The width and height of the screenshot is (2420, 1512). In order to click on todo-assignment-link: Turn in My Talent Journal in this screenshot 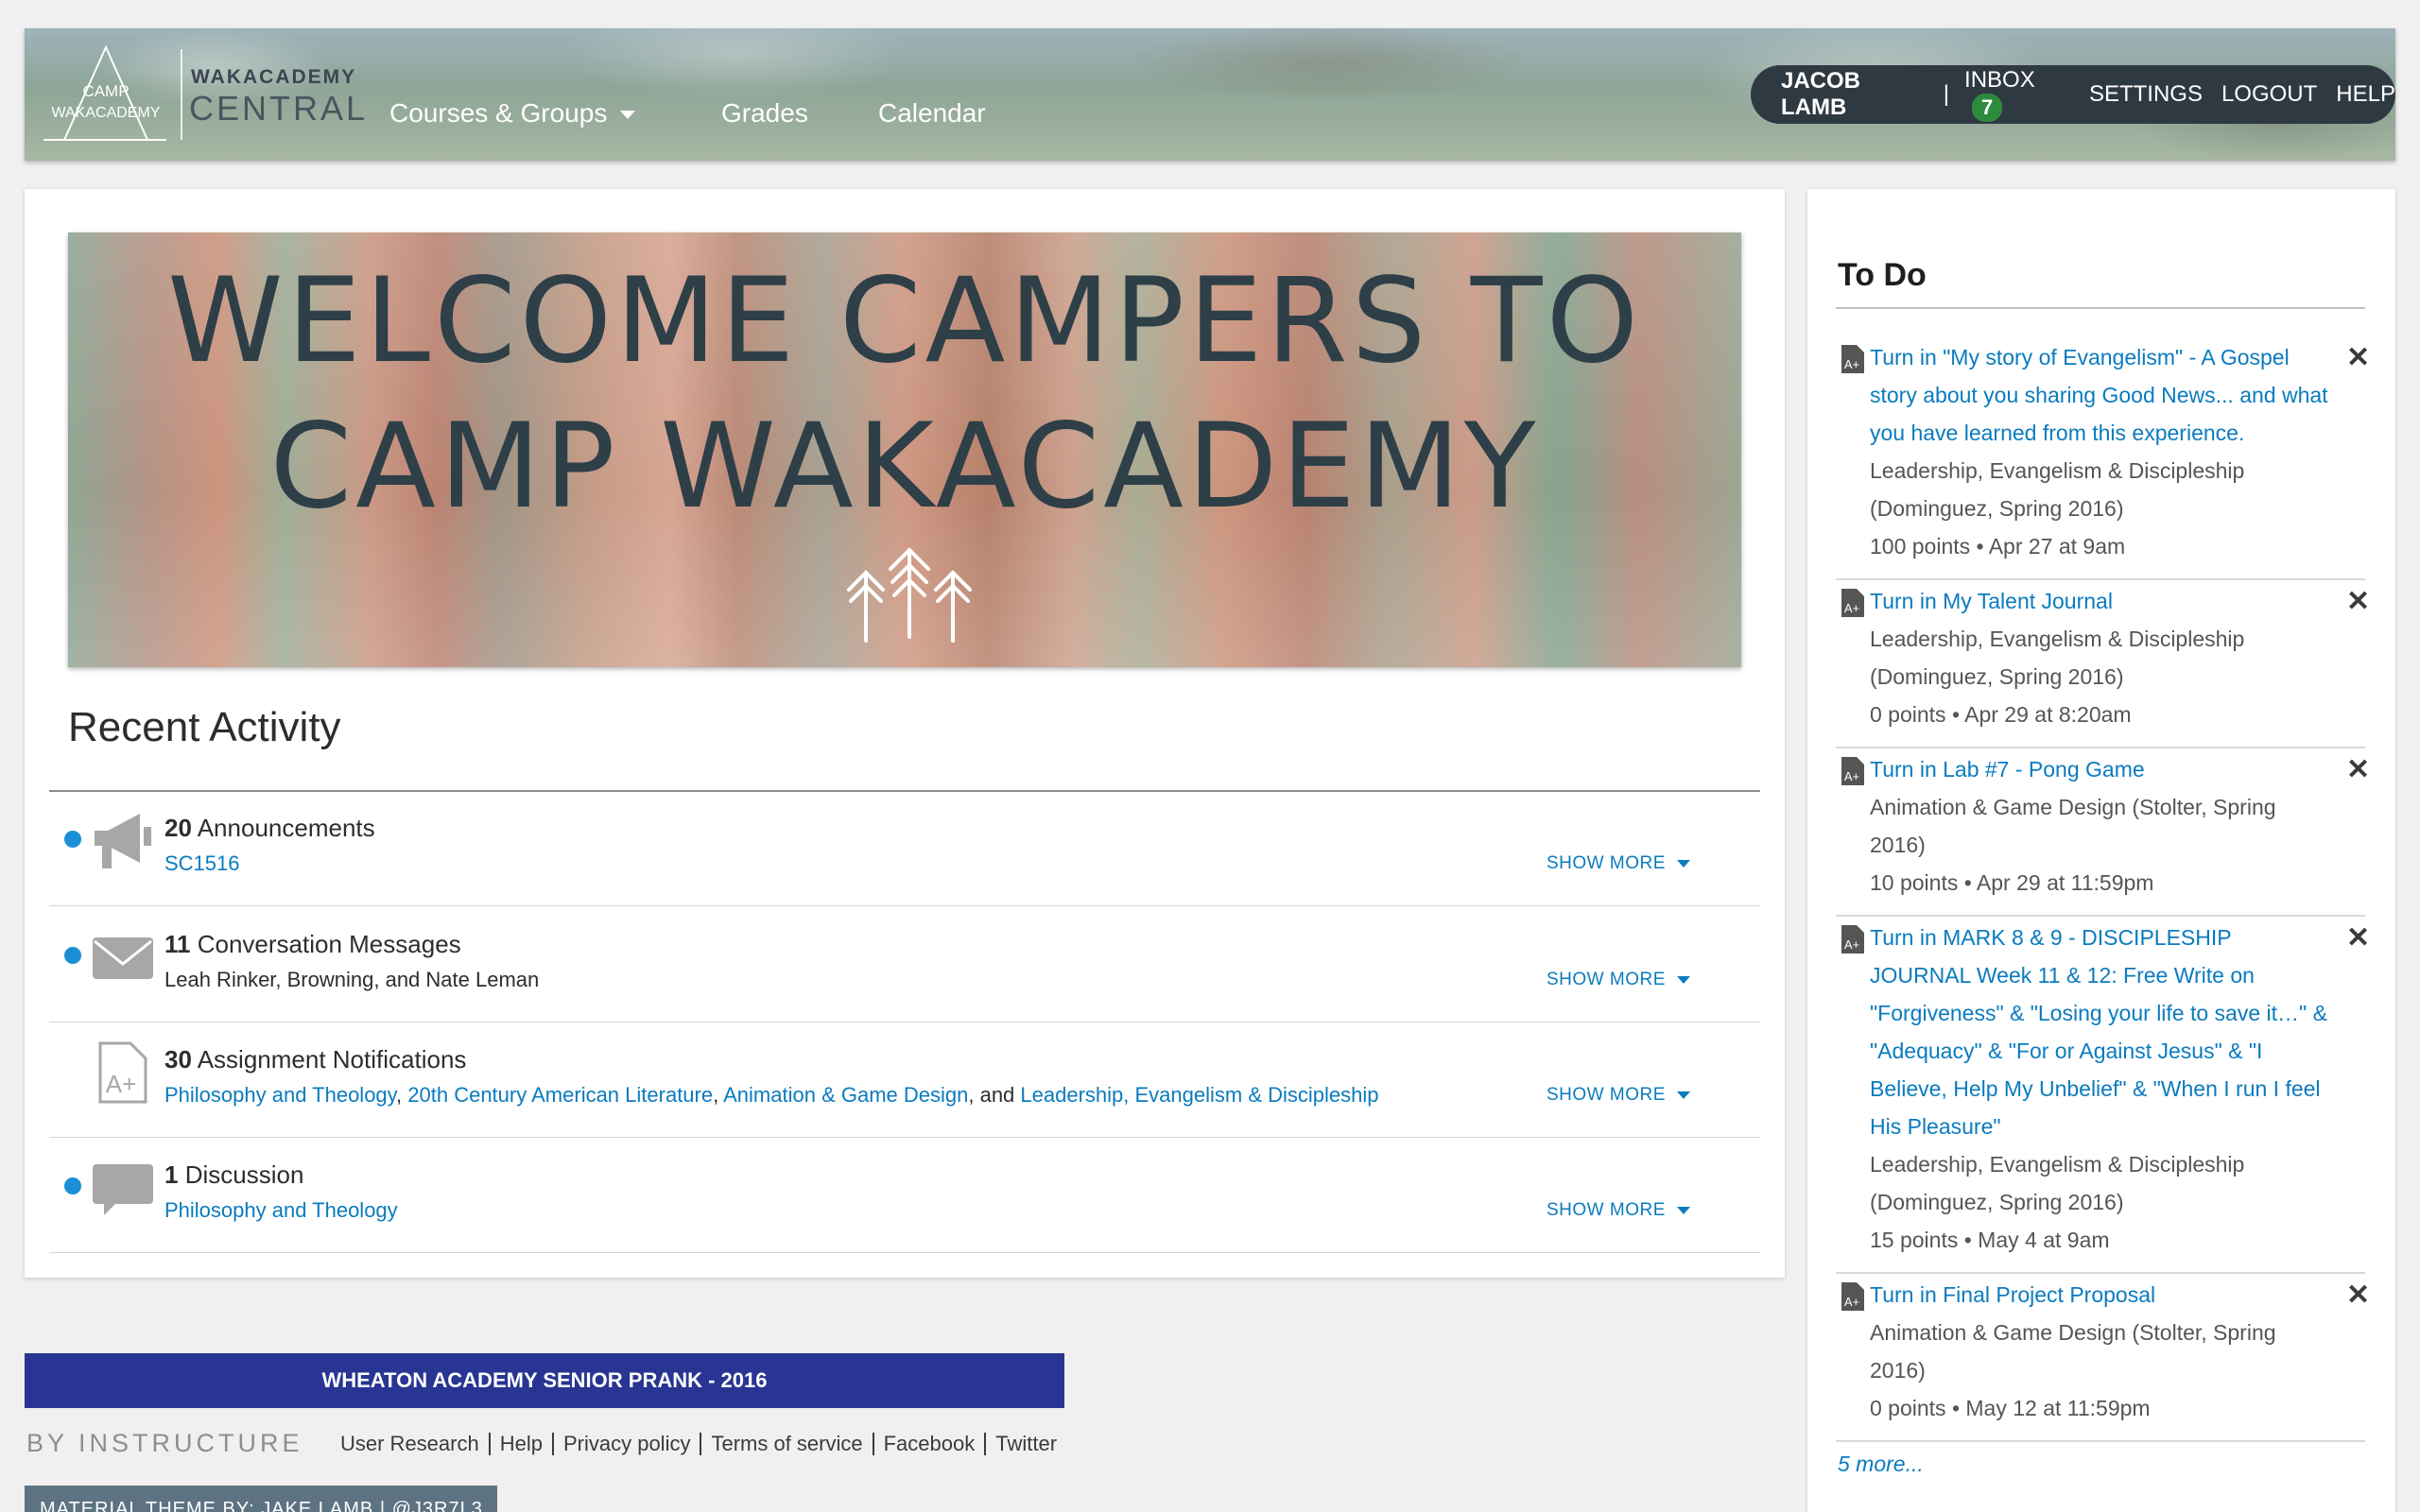, I will do `click(2101, 601)`.